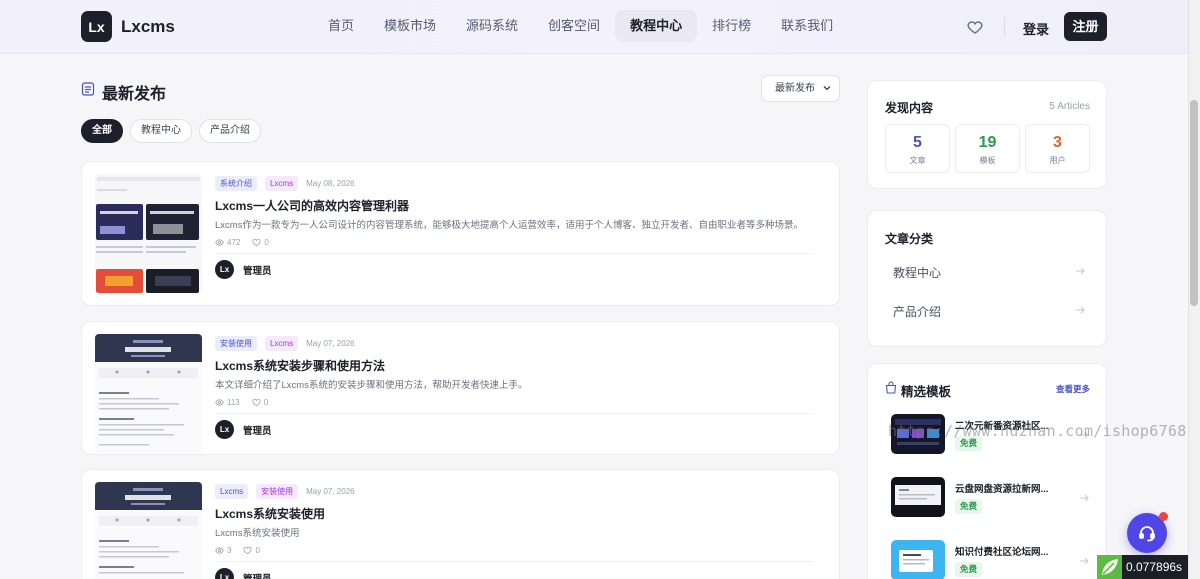  I want to click on categories-title: 文章分类, so click(909, 239).